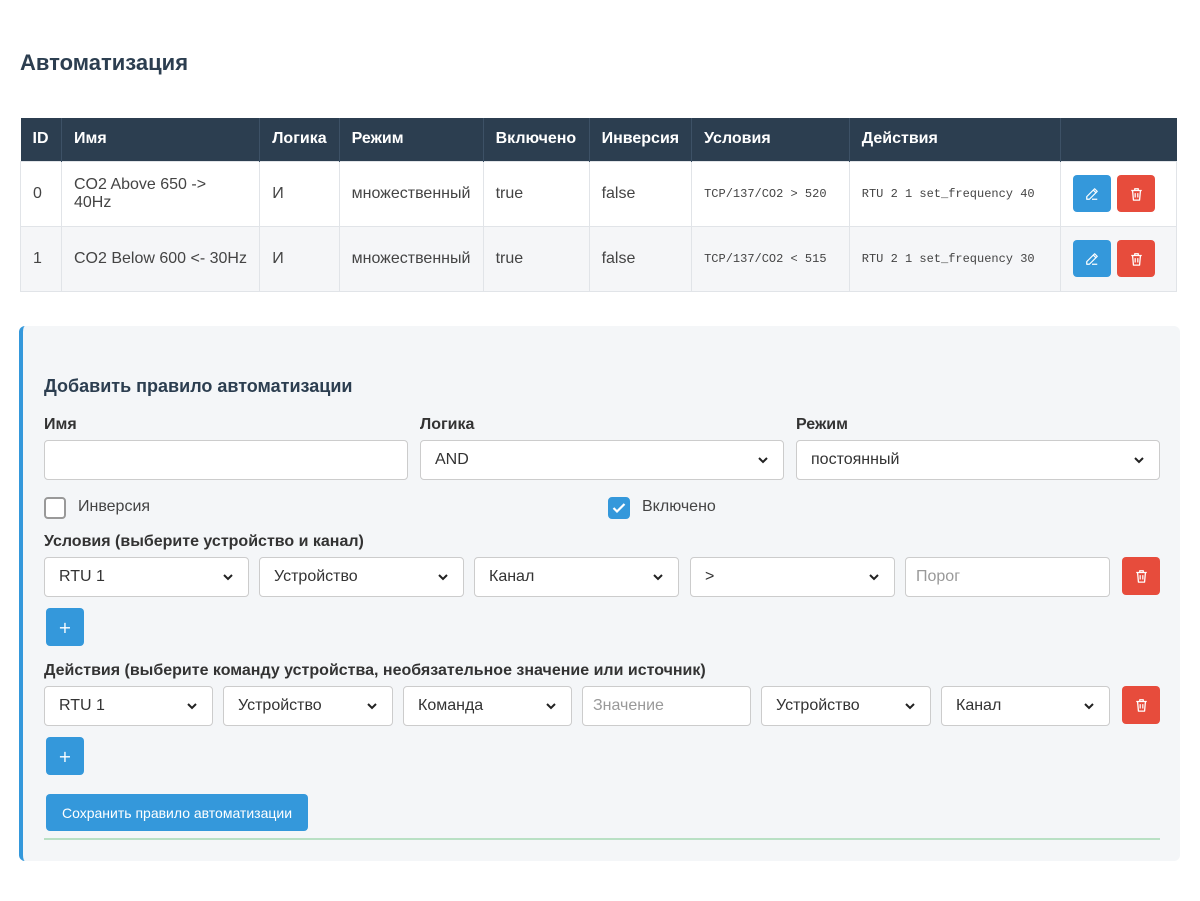 This screenshot has height=901, width=1200. Describe the element at coordinates (1118, 139) in the screenshot. I see `column-header-controls` at that location.